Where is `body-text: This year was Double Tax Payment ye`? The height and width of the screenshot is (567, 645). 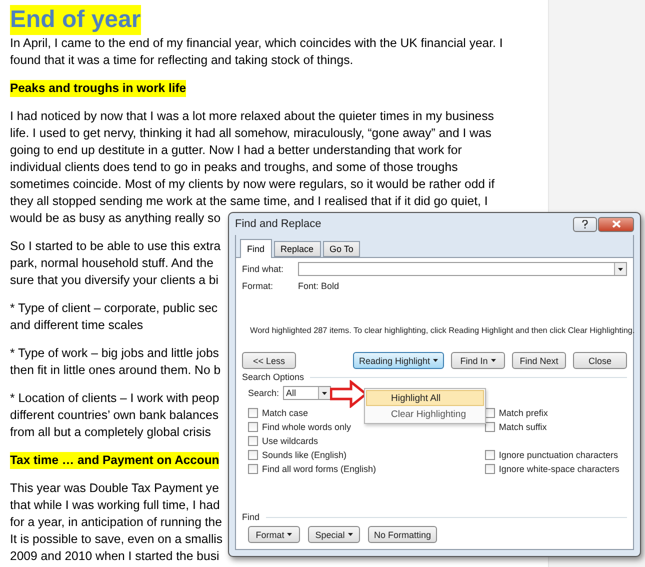
body-text: This year was Double Tax Payment ye is located at coordinates (114, 488).